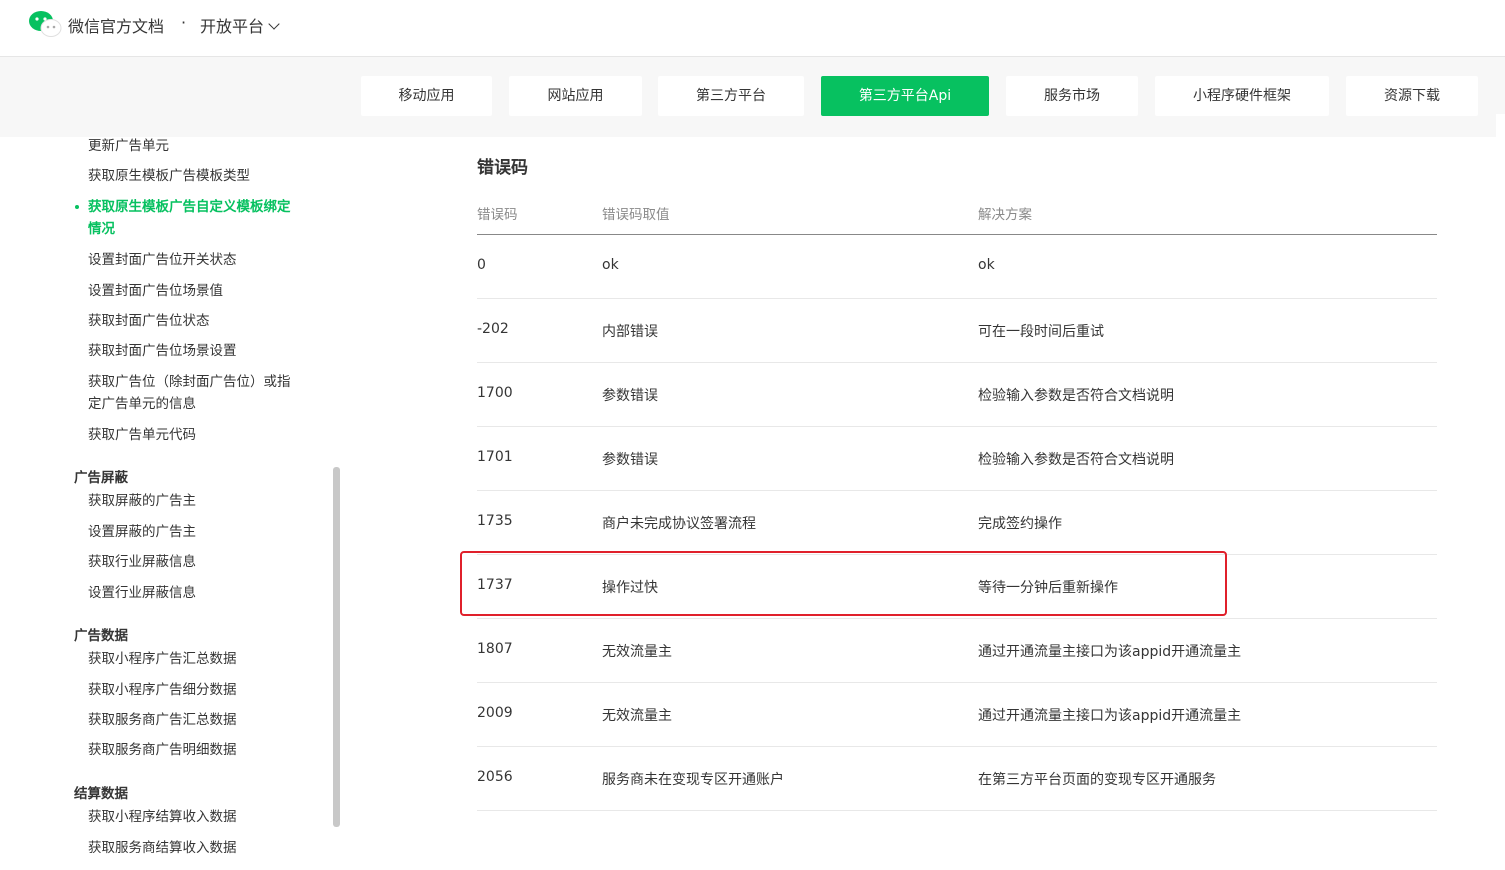 This screenshot has height=870, width=1505. Describe the element at coordinates (610, 265) in the screenshot. I see `error-value: ok` at that location.